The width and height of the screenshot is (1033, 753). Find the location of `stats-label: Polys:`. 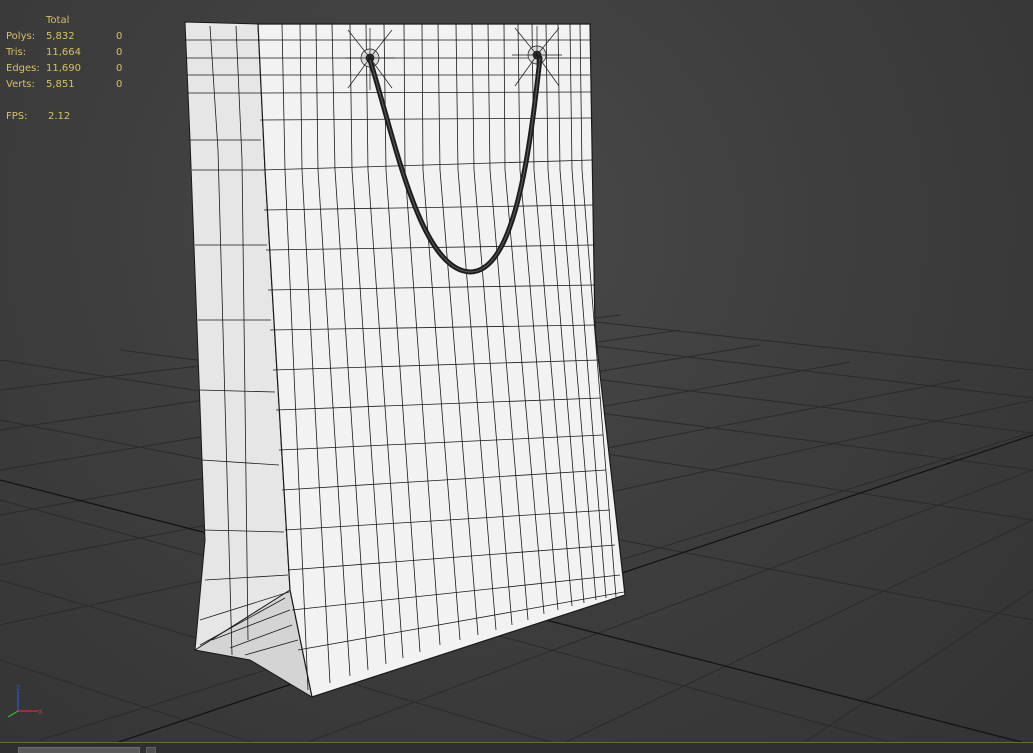

stats-label: Polys: is located at coordinates (21, 36).